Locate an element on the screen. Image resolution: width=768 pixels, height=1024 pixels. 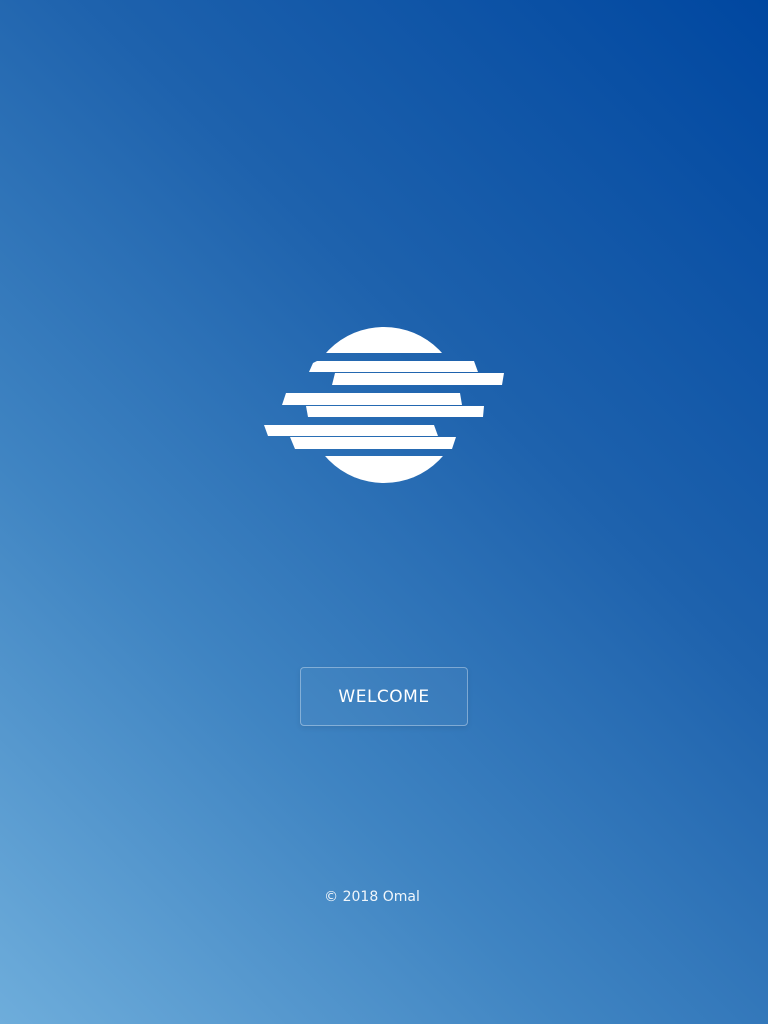
copyright-text: © 2018 Omal is located at coordinates (372, 897).